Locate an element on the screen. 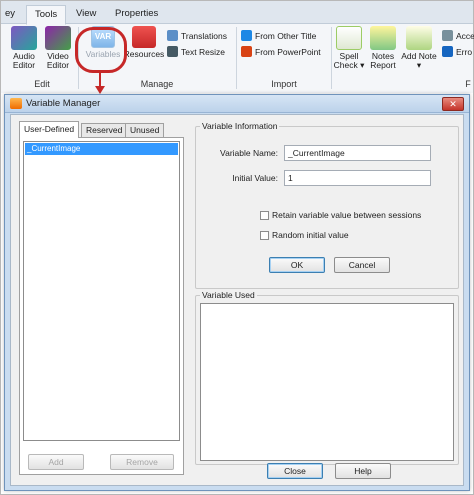 The width and height of the screenshot is (474, 495). retain-value-checkbox: Retain variable value between sessions is located at coordinates (340, 215).